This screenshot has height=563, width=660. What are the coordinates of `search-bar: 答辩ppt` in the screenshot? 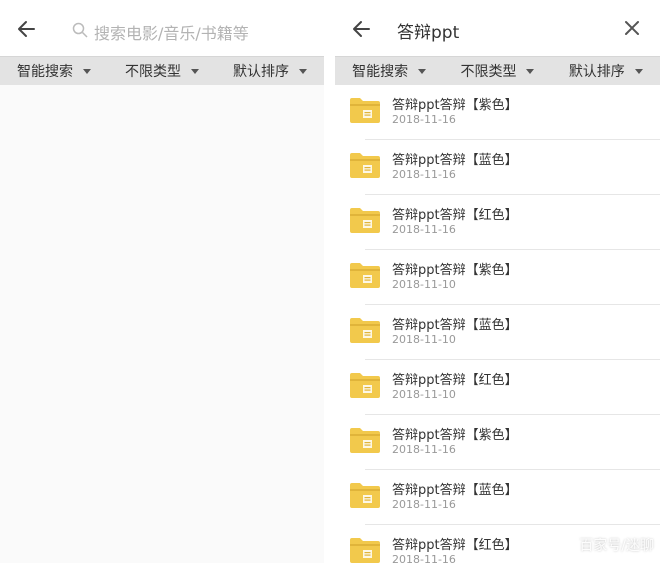 It's located at (497, 28).